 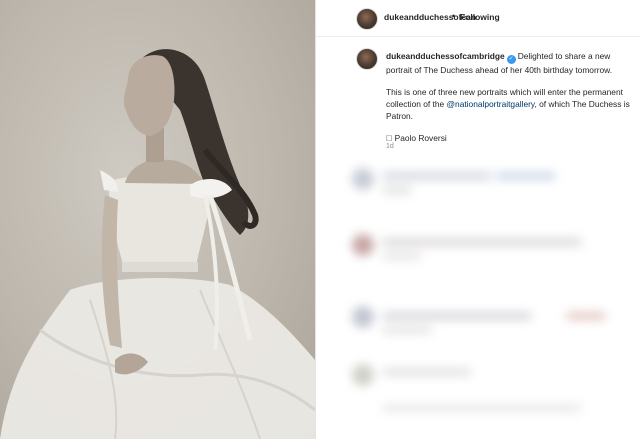 I want to click on caption-avatar, so click(x=367, y=59).